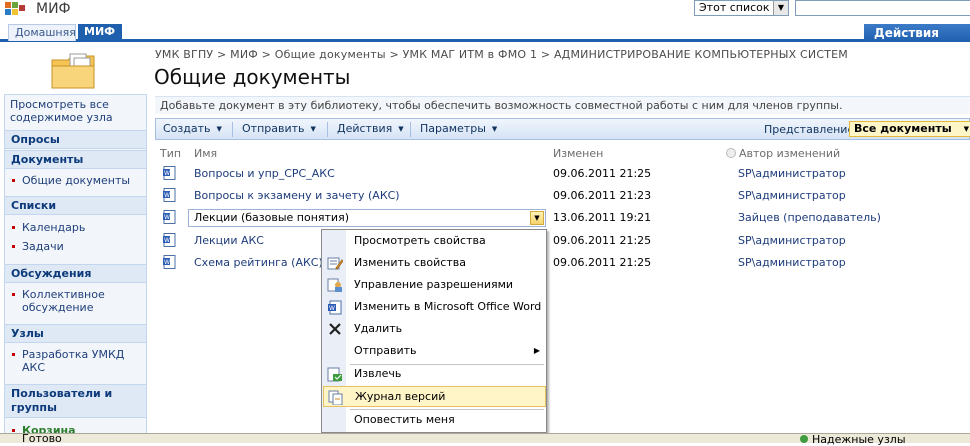 The image size is (970, 446). I want to click on zone-icon, so click(804, 439).